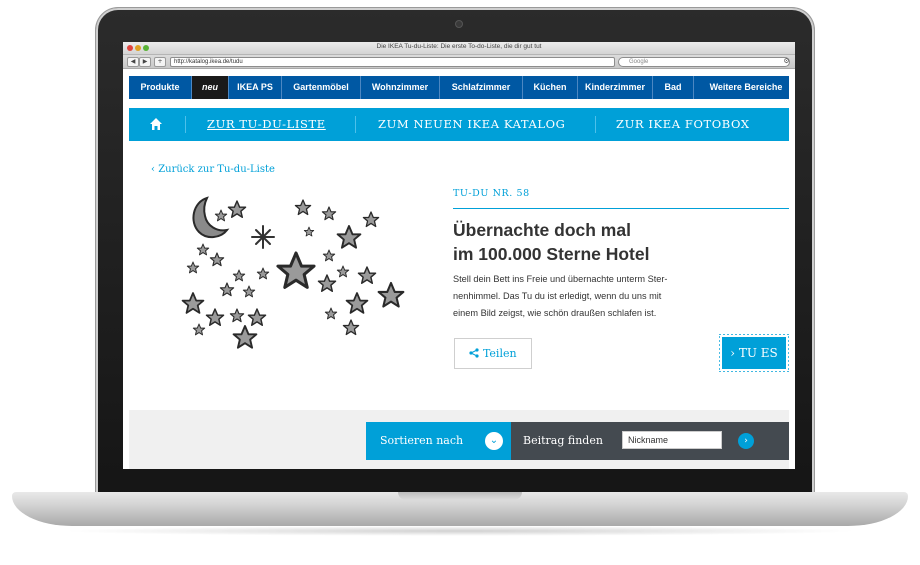 Image resolution: width=920 pixels, height=565 pixels. Describe the element at coordinates (491, 193) in the screenshot. I see `tudu-number: TU-DU NR. 58` at that location.